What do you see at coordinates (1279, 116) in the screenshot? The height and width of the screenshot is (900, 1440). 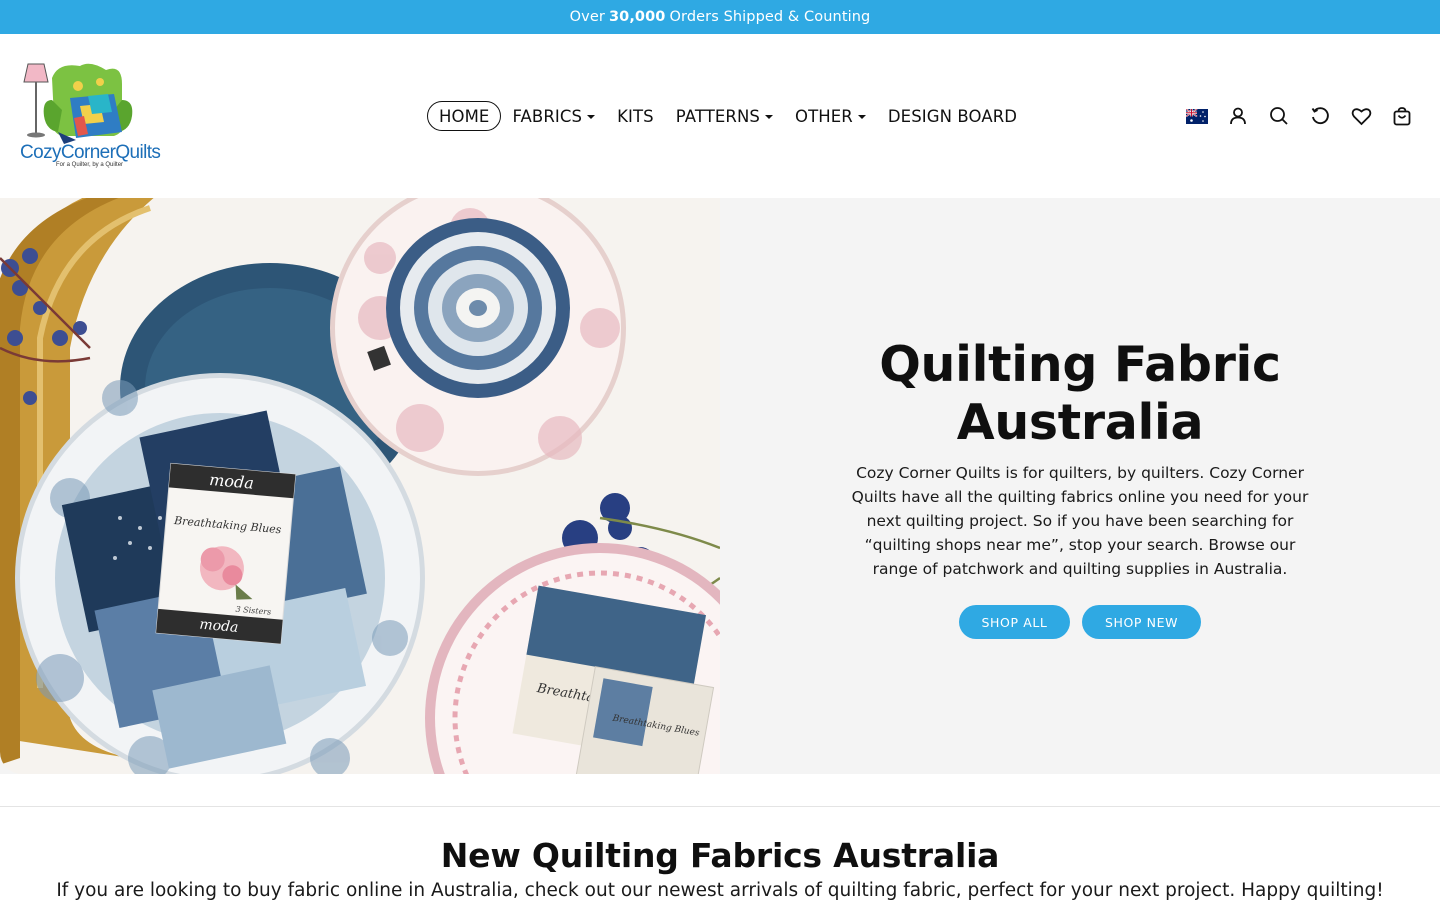 I see `search-icon` at bounding box center [1279, 116].